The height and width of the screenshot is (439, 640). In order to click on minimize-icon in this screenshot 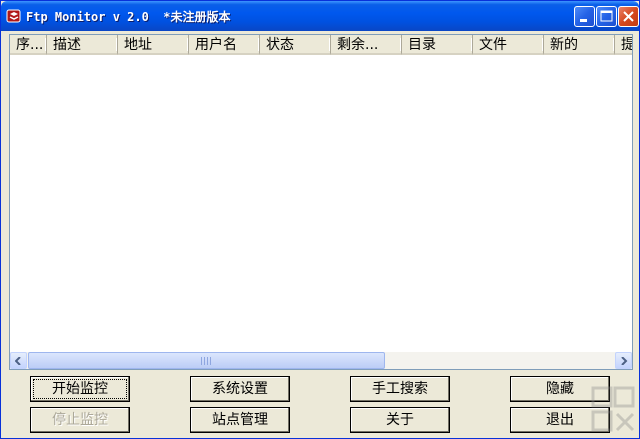, I will do `click(583, 20)`.